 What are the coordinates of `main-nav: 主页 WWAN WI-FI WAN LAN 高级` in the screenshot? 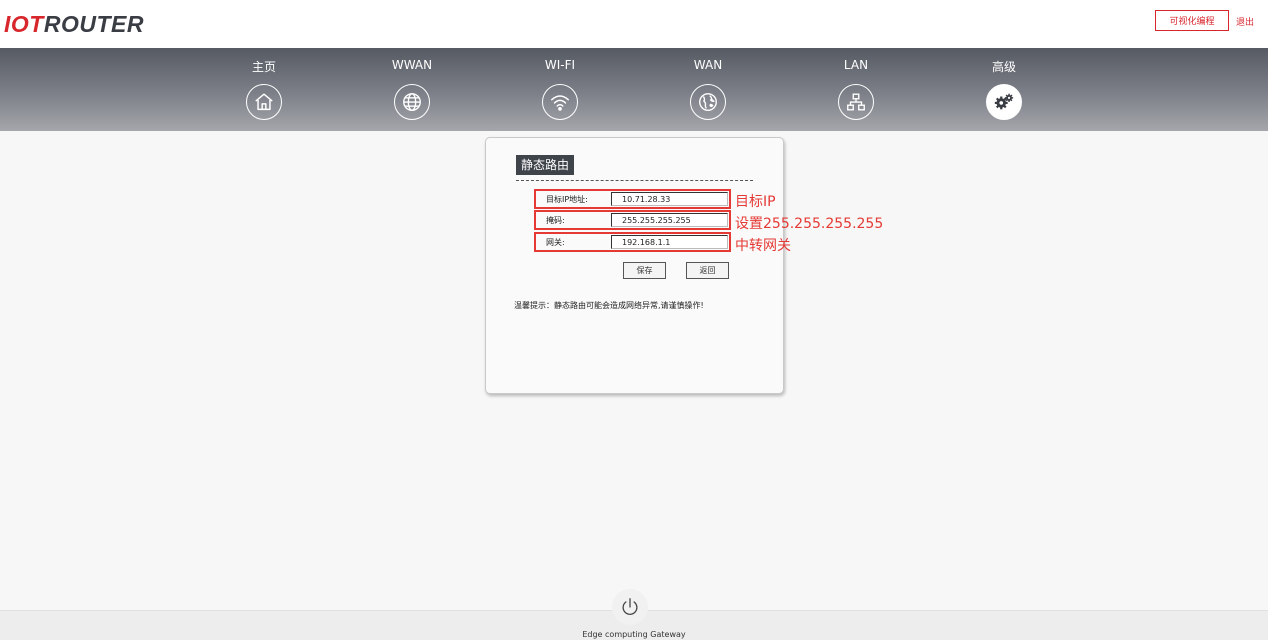 It's located at (634, 89).